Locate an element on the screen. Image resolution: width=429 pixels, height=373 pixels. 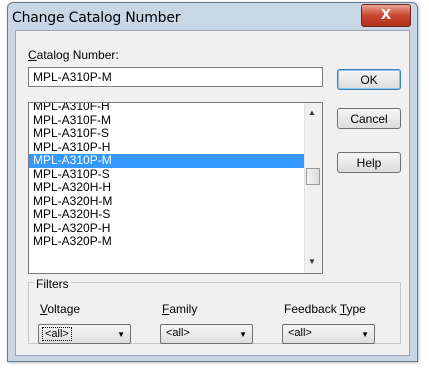
filters-legend: Filters is located at coordinates (52, 284).